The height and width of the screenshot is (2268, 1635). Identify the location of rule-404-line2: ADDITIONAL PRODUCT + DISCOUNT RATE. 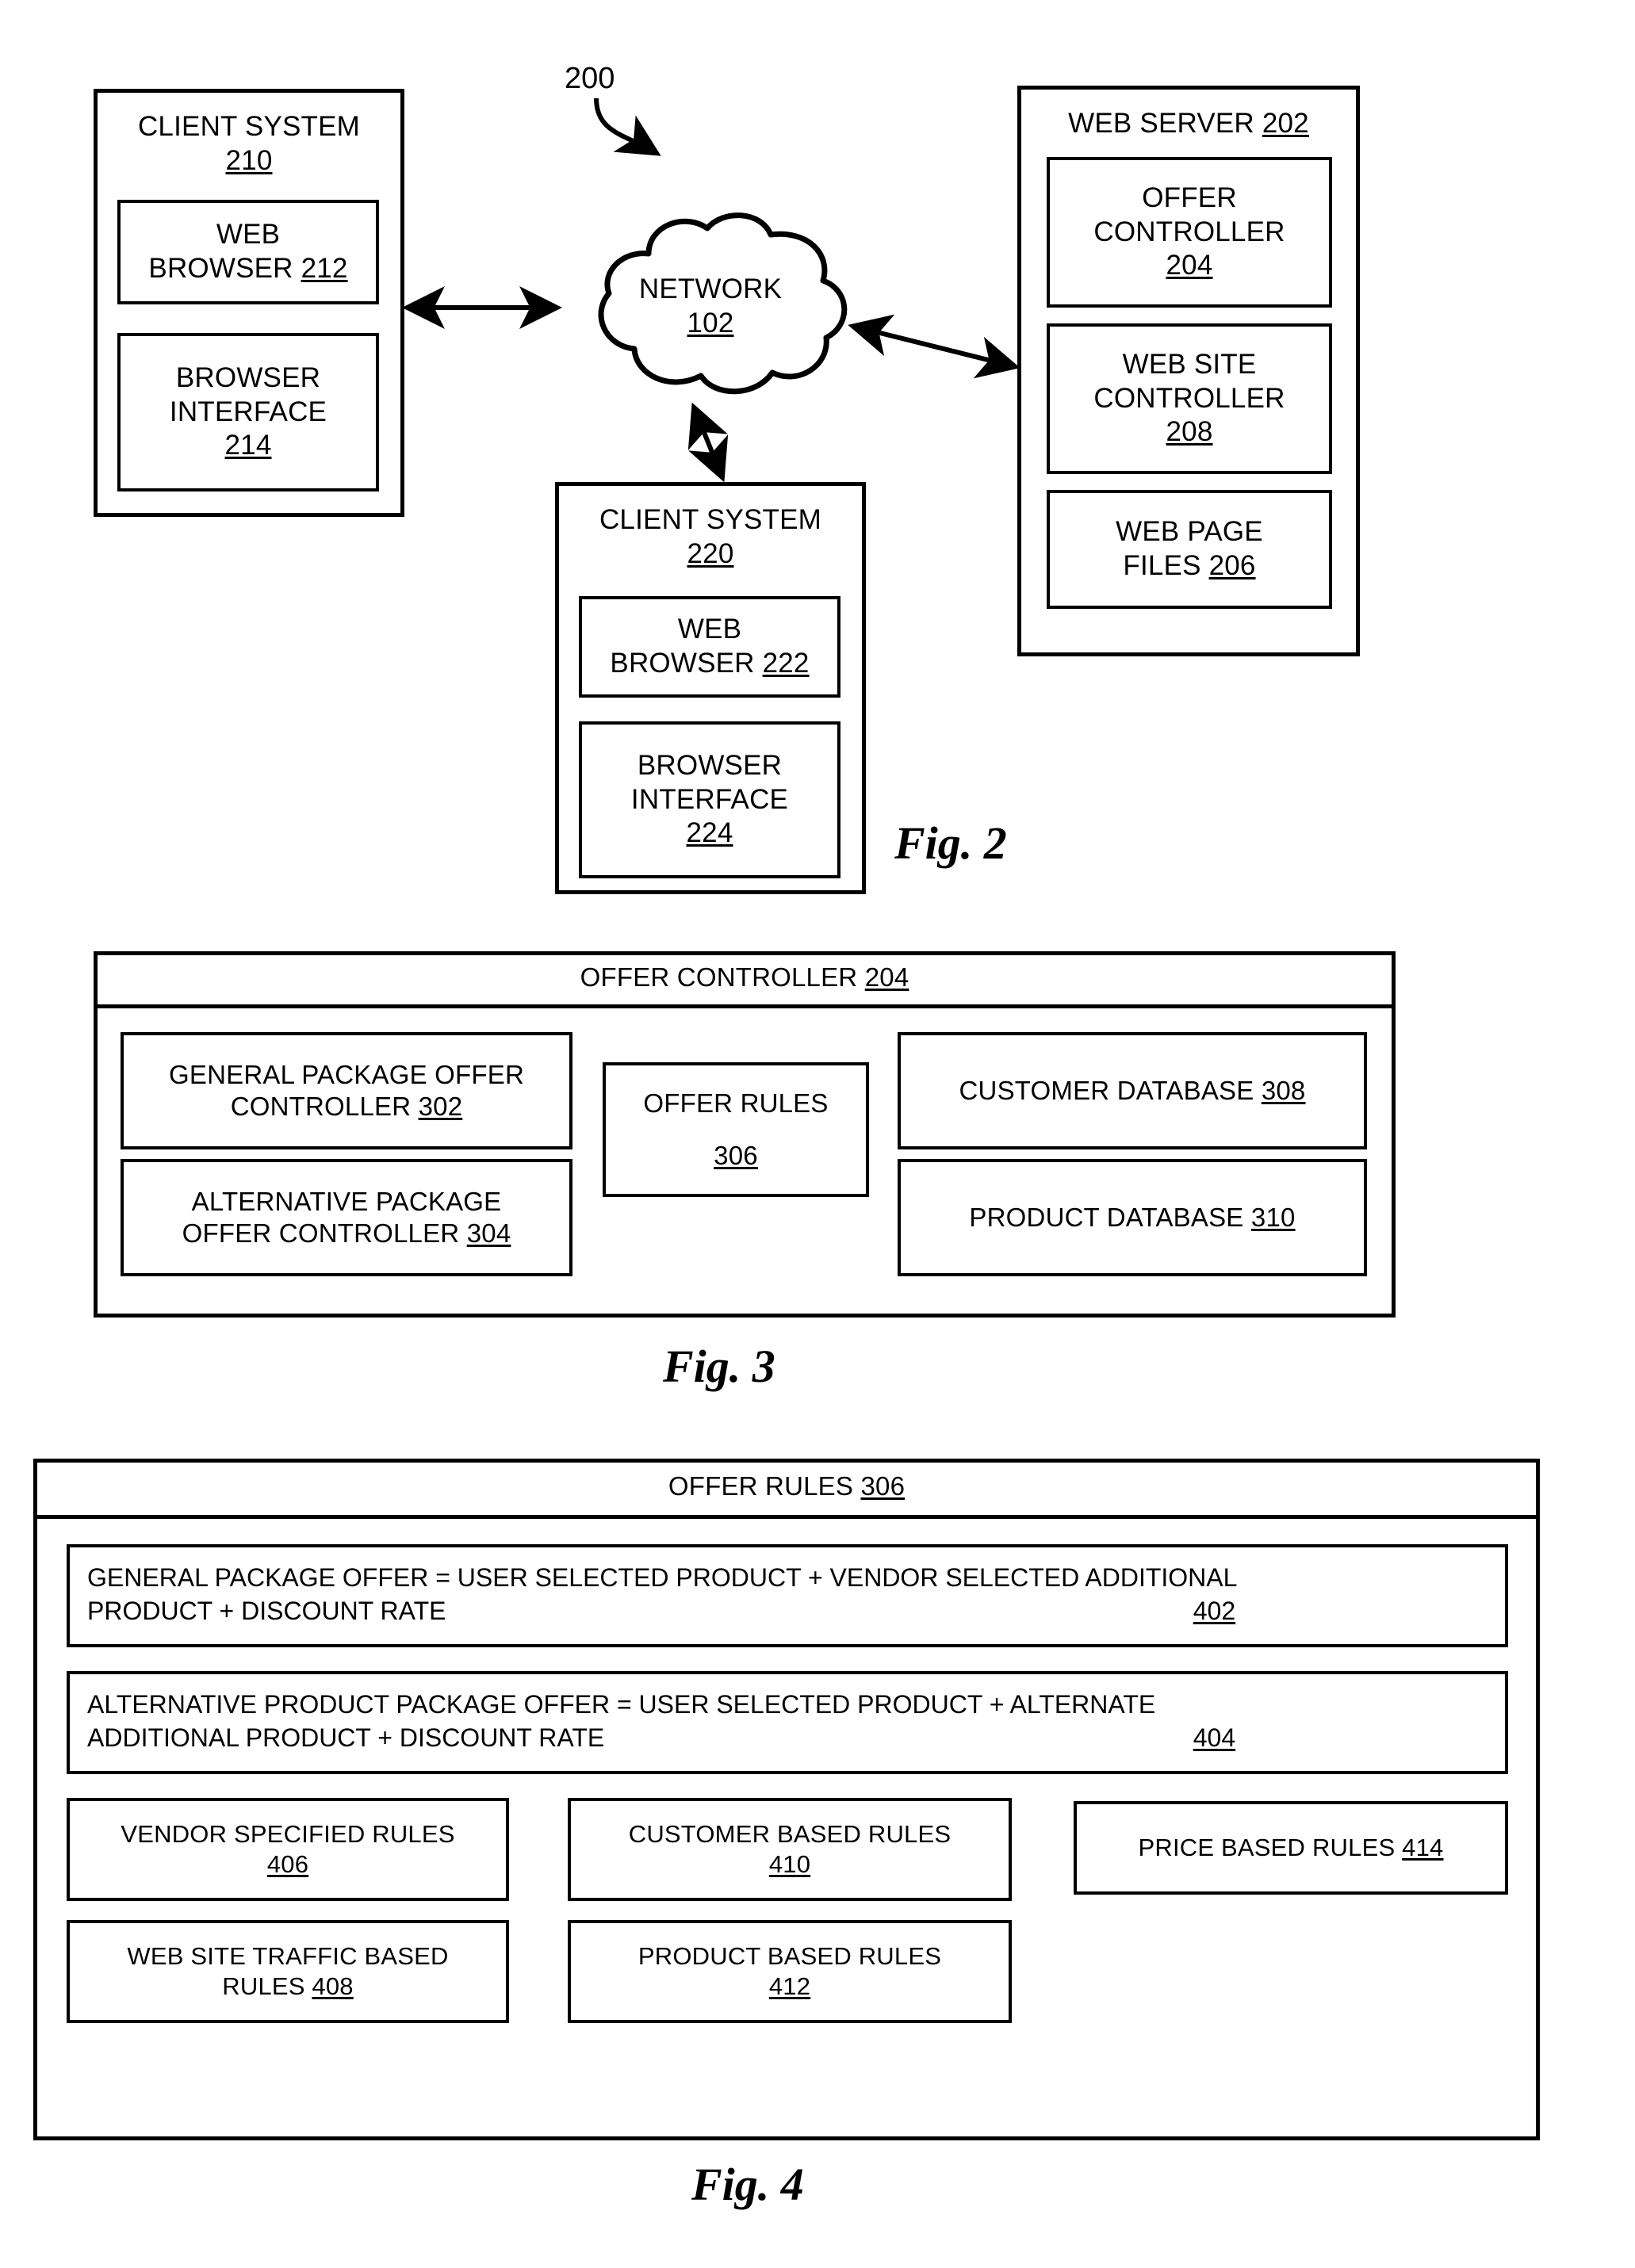
(346, 1738).